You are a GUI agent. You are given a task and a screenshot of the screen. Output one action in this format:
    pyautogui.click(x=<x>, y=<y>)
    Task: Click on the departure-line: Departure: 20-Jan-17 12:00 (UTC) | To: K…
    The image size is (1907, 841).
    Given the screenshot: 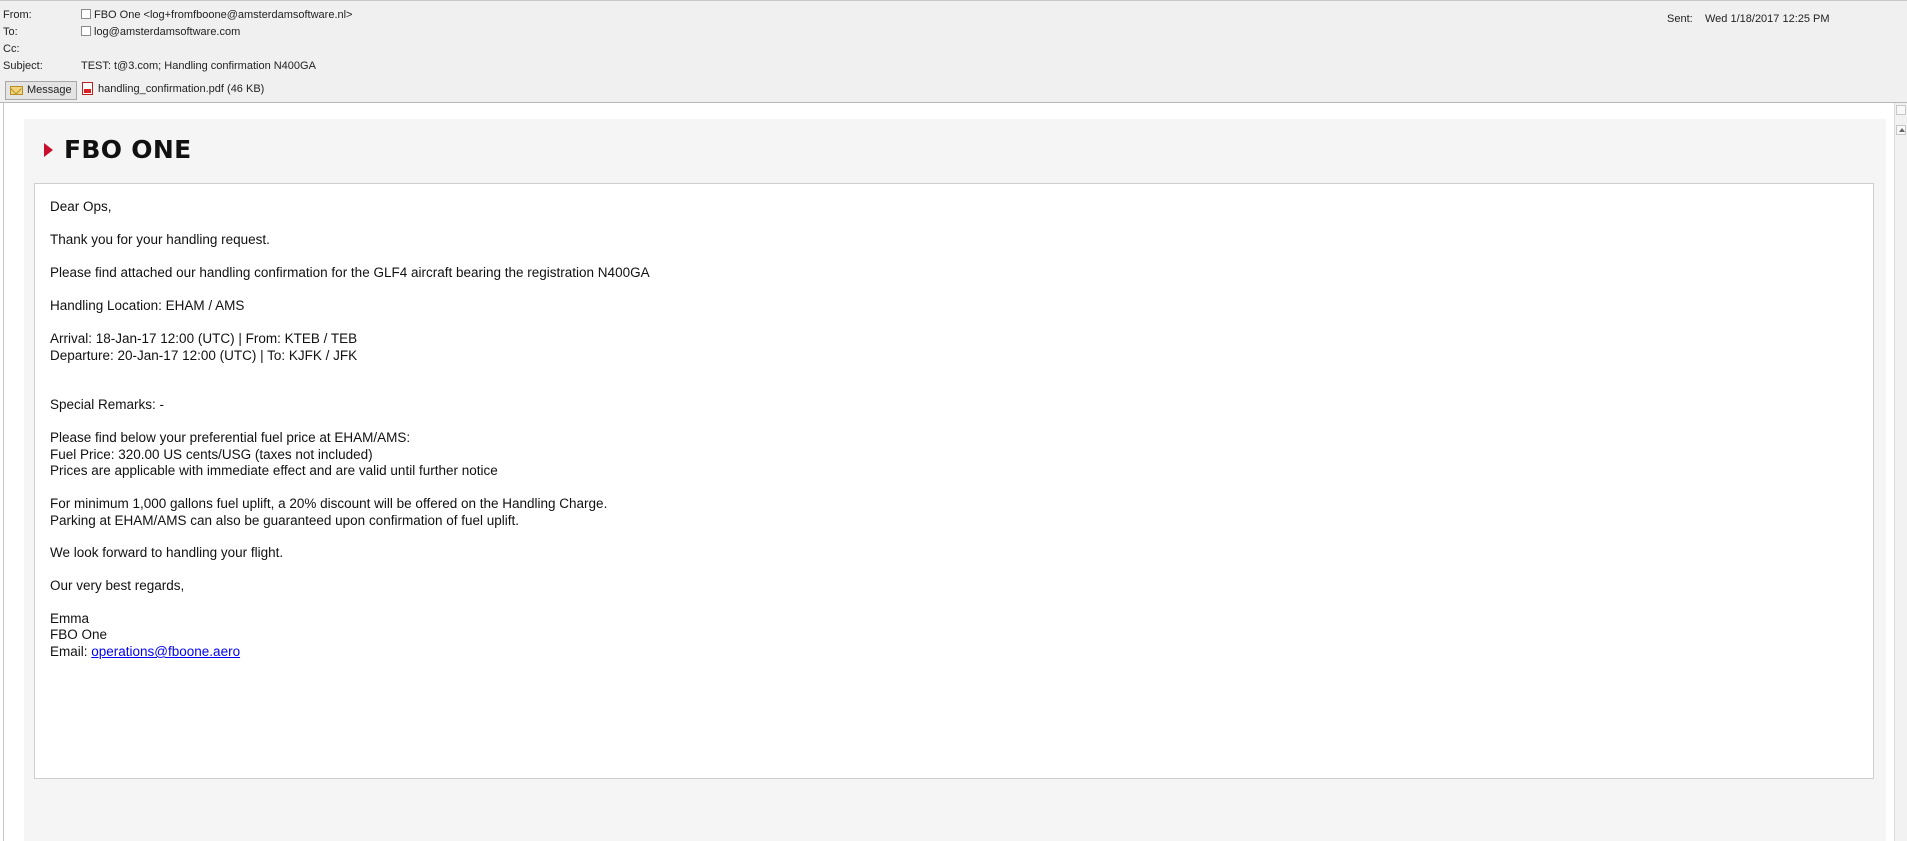 What is the action you would take?
    pyautogui.click(x=204, y=355)
    